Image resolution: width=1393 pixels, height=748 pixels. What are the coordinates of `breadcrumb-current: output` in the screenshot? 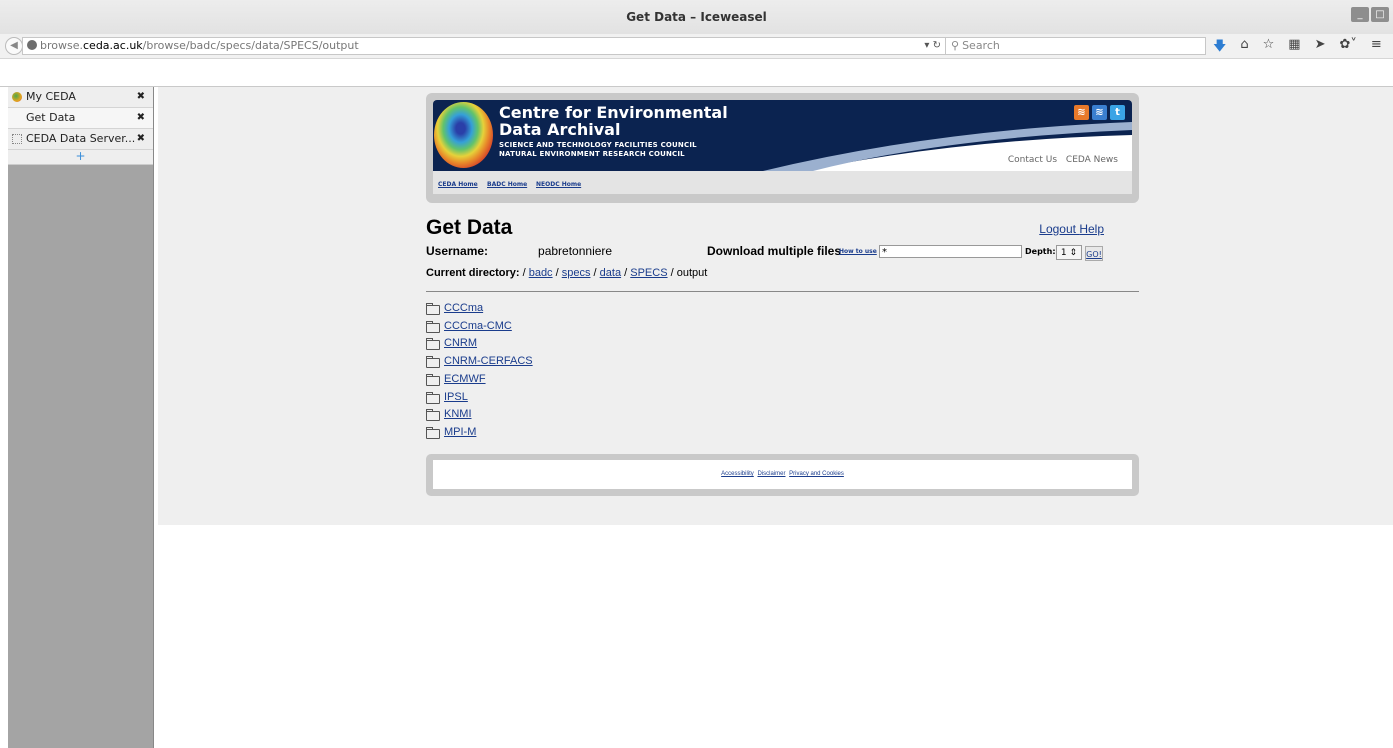 It's located at (692, 273).